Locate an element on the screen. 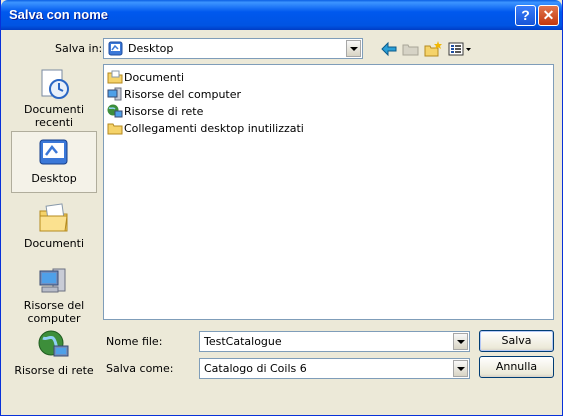 This screenshot has width=563, height=416. filetype-value: Catalogo di Coils 6 is located at coordinates (255, 368).